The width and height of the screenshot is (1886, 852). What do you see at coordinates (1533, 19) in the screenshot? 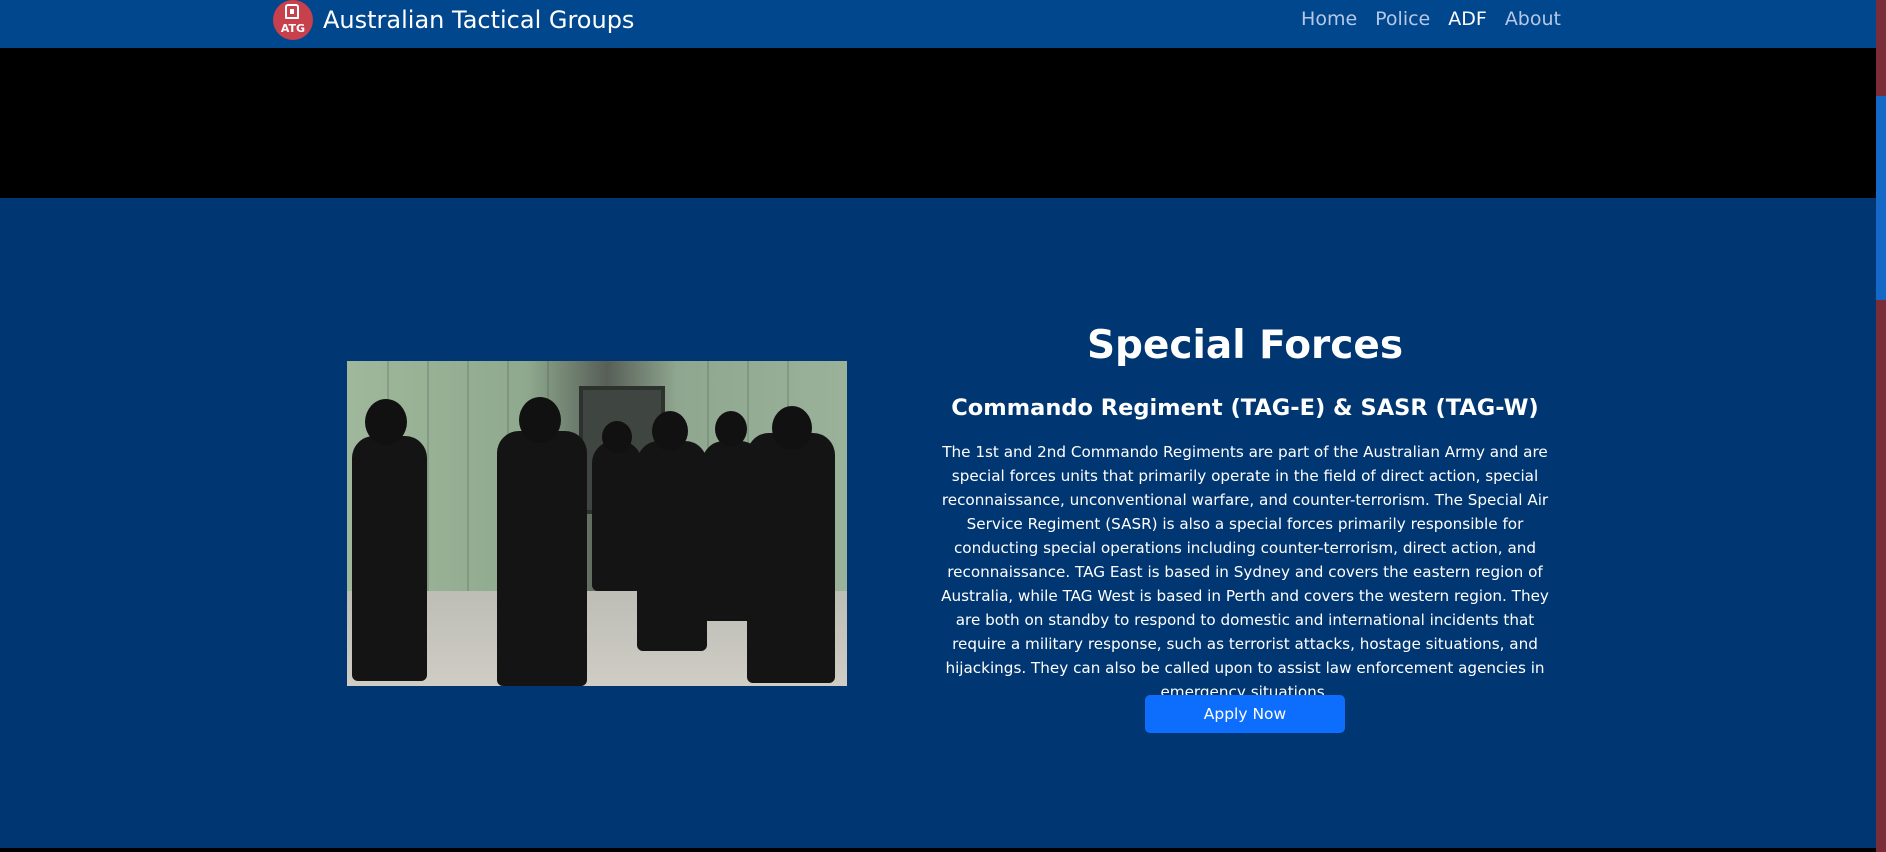
I see `nav-link-about: About` at bounding box center [1533, 19].